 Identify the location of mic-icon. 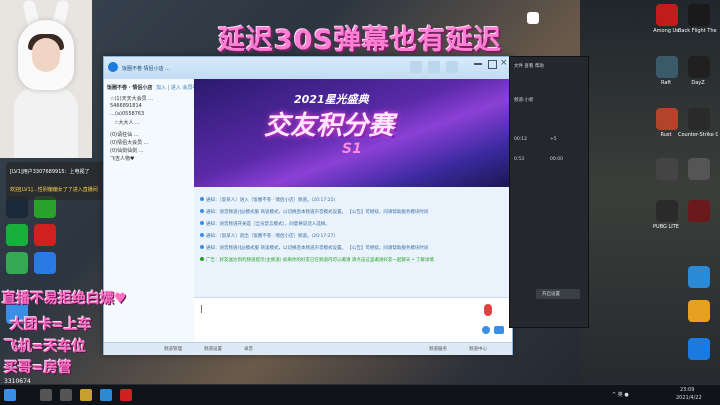
(488, 310).